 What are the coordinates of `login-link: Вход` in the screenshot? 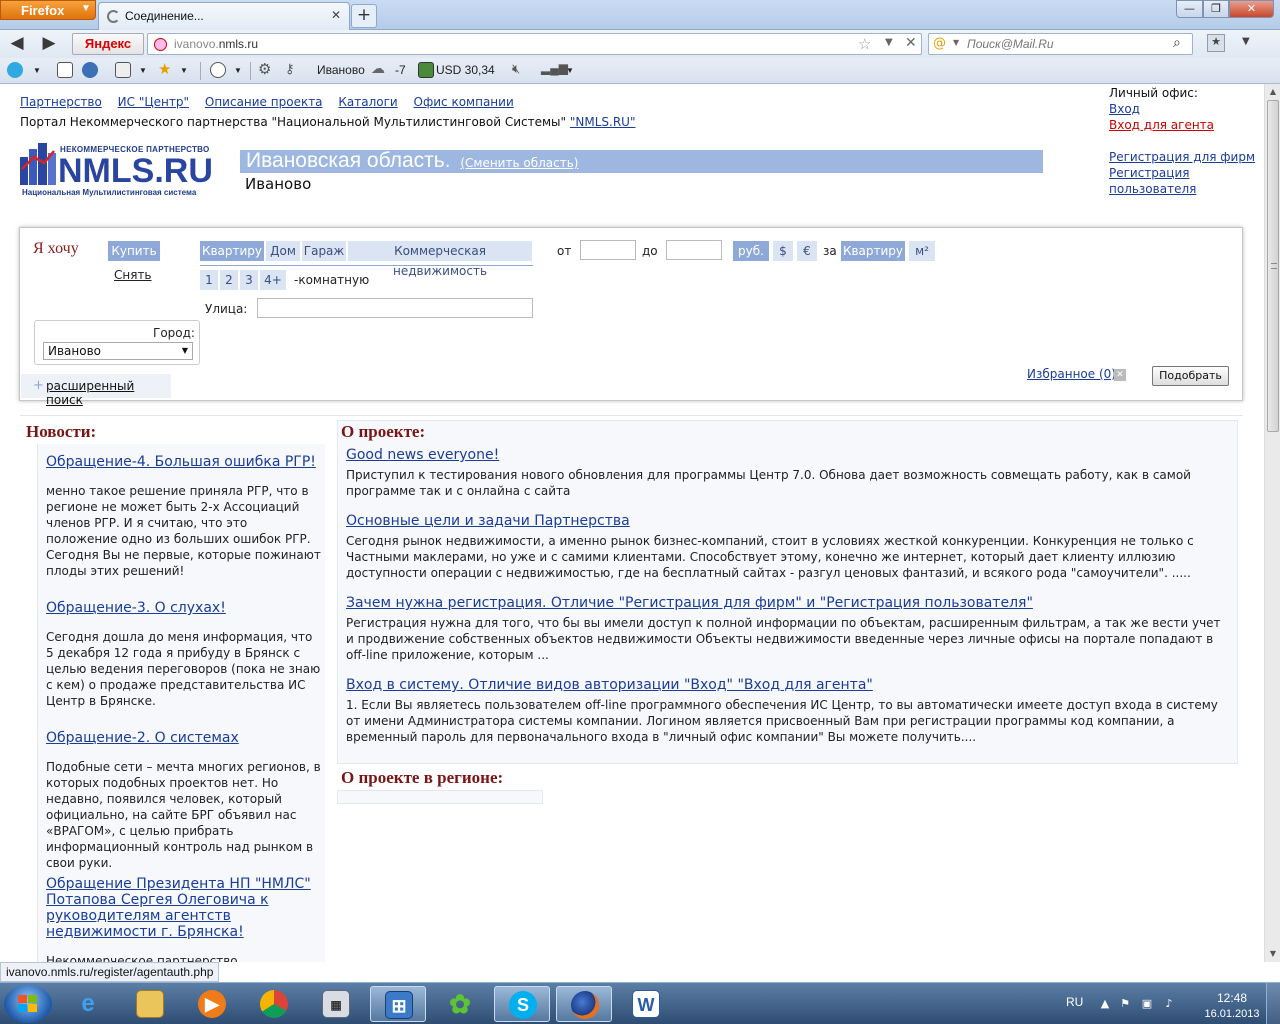 It's located at (1161, 109).